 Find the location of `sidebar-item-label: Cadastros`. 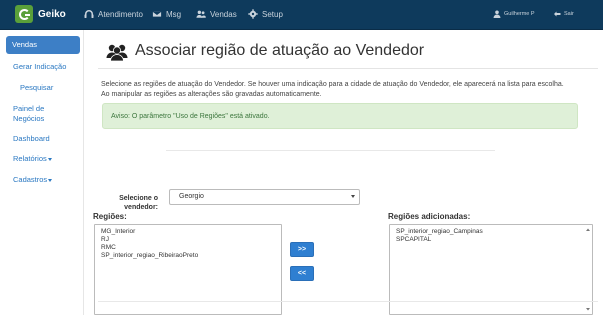

sidebar-item-label: Cadastros is located at coordinates (30, 179).